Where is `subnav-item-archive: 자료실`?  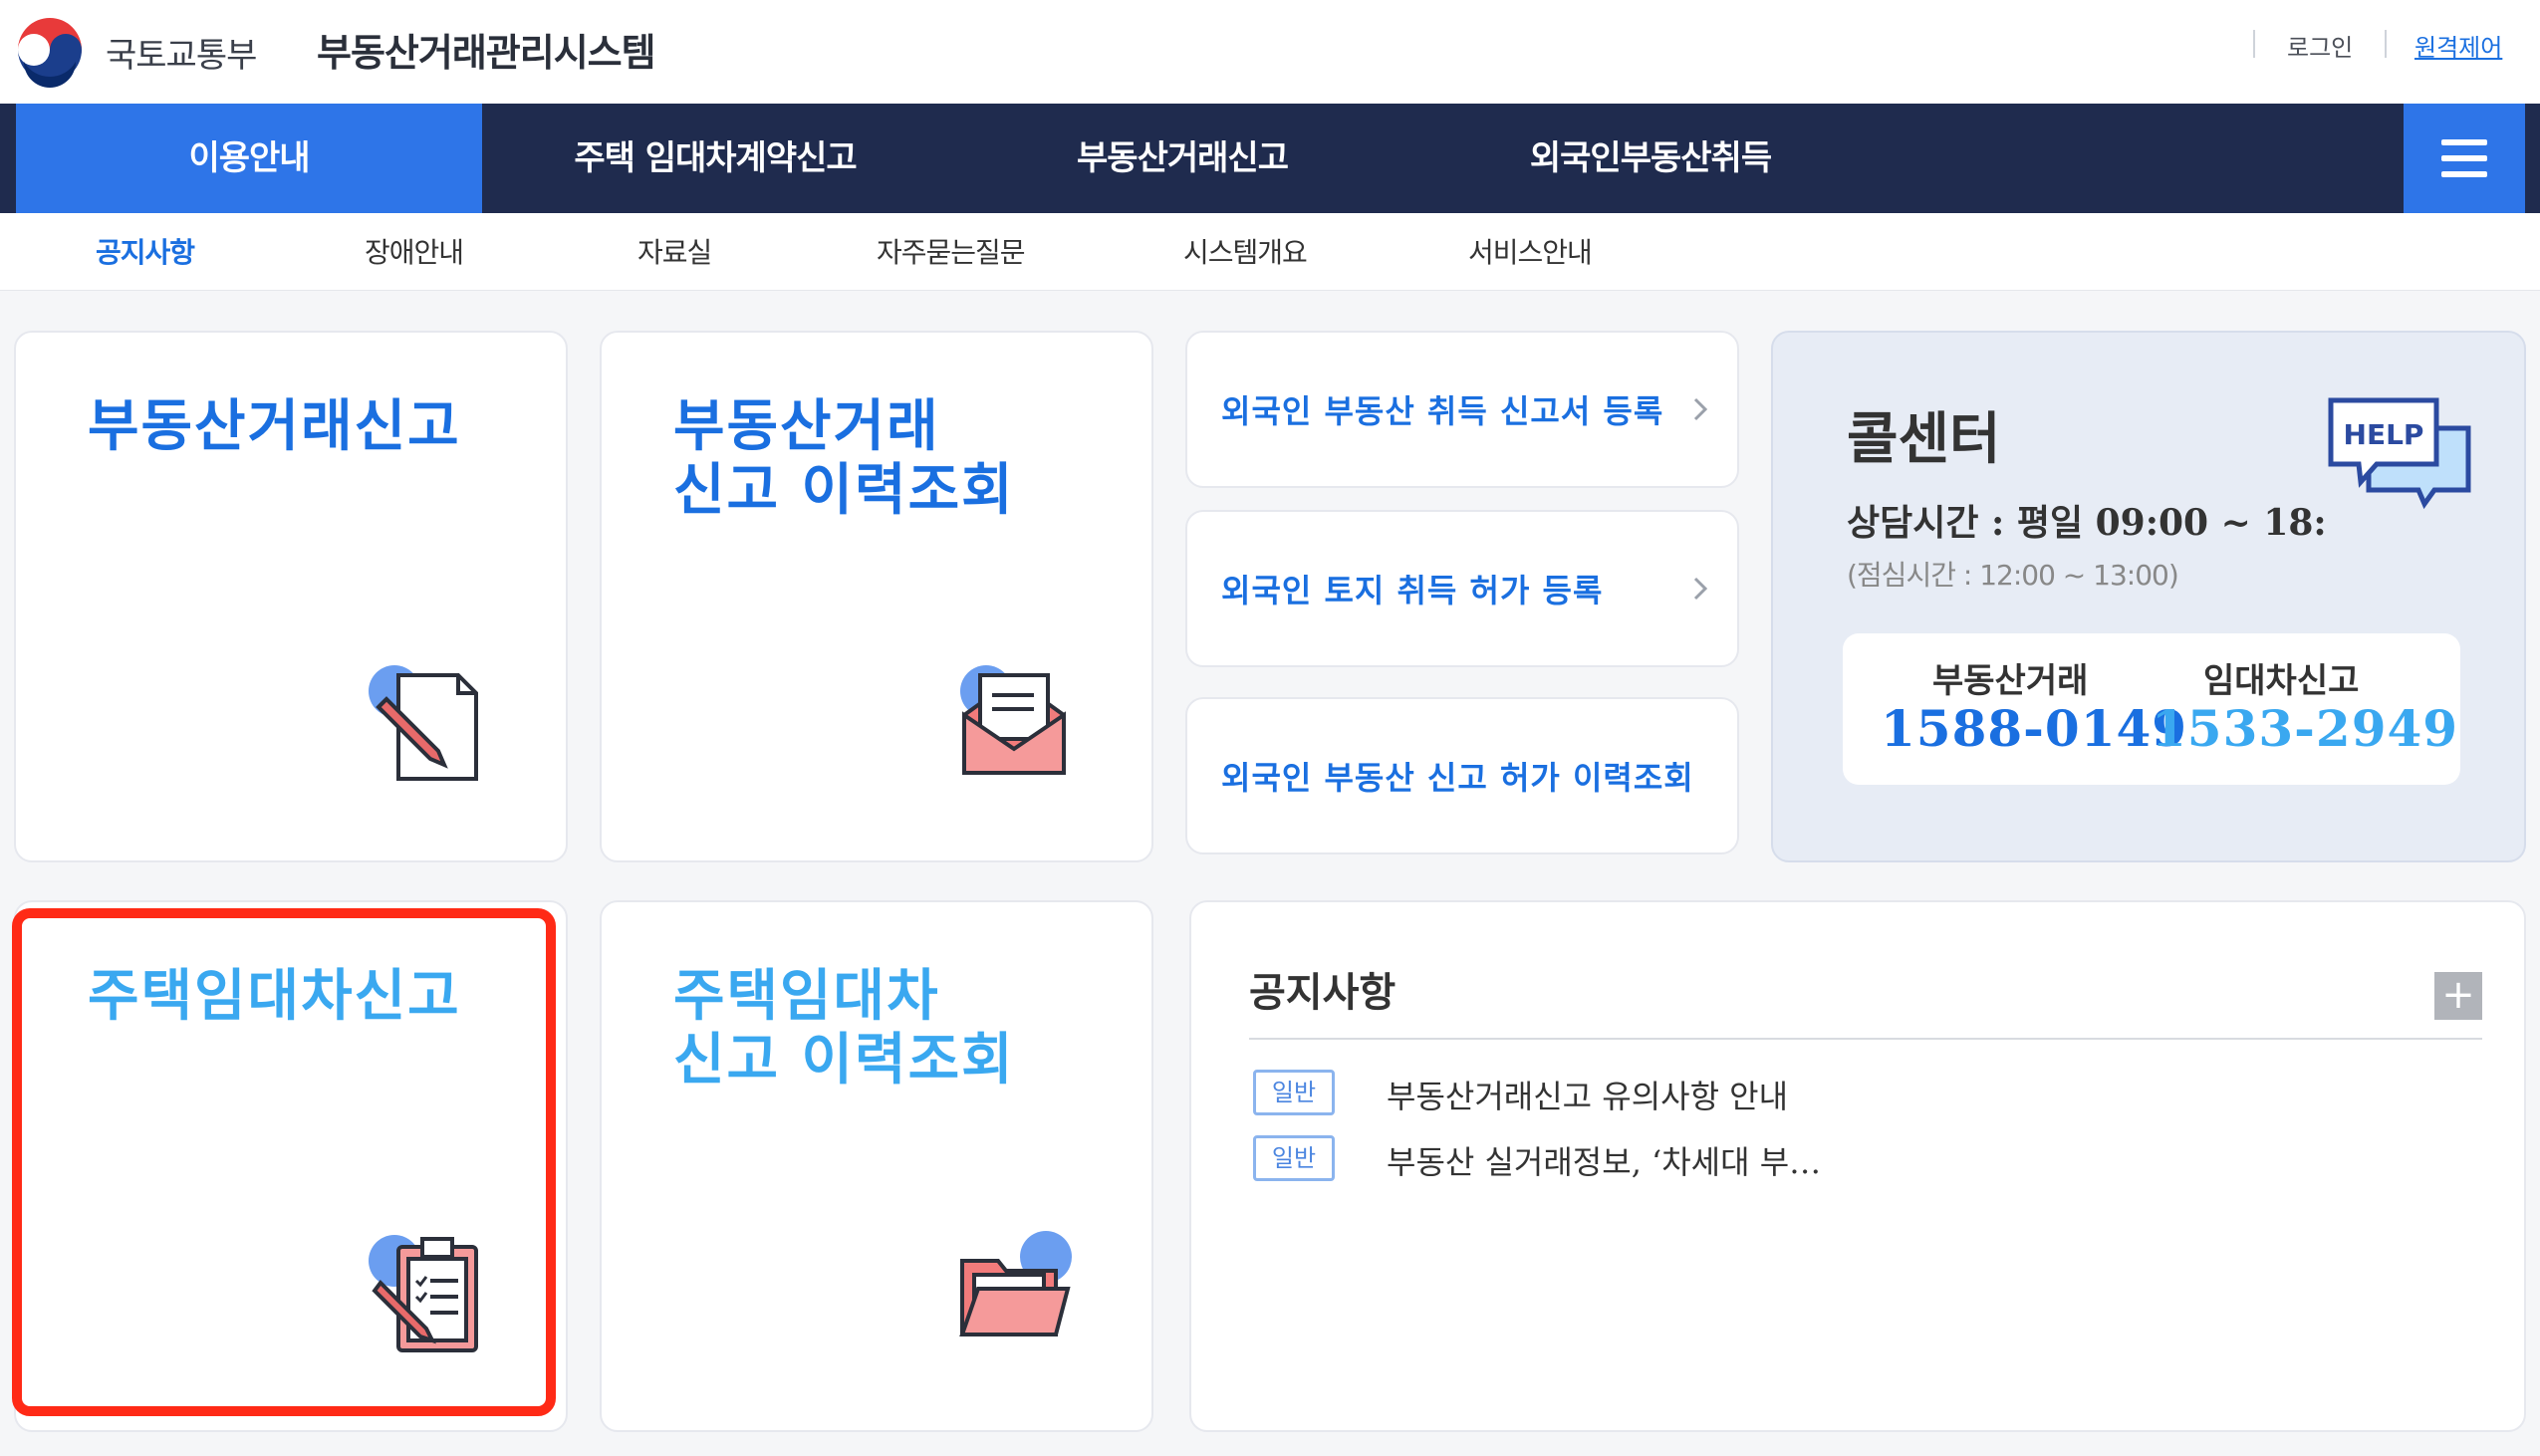 subnav-item-archive: 자료실 is located at coordinates (674, 251).